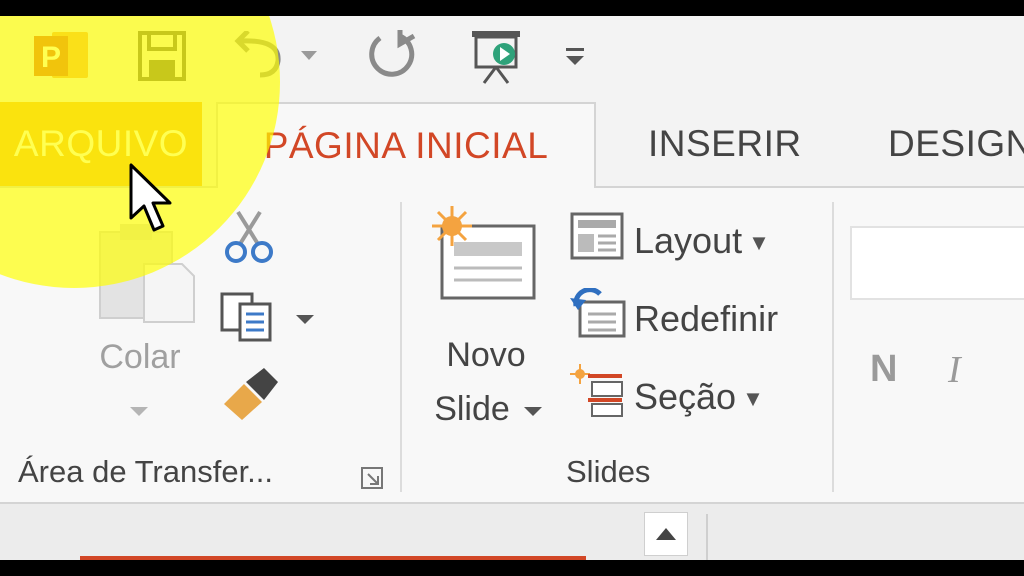 This screenshot has height=576, width=1024. I want to click on quick-access-toolbar: P, so click(512, 59).